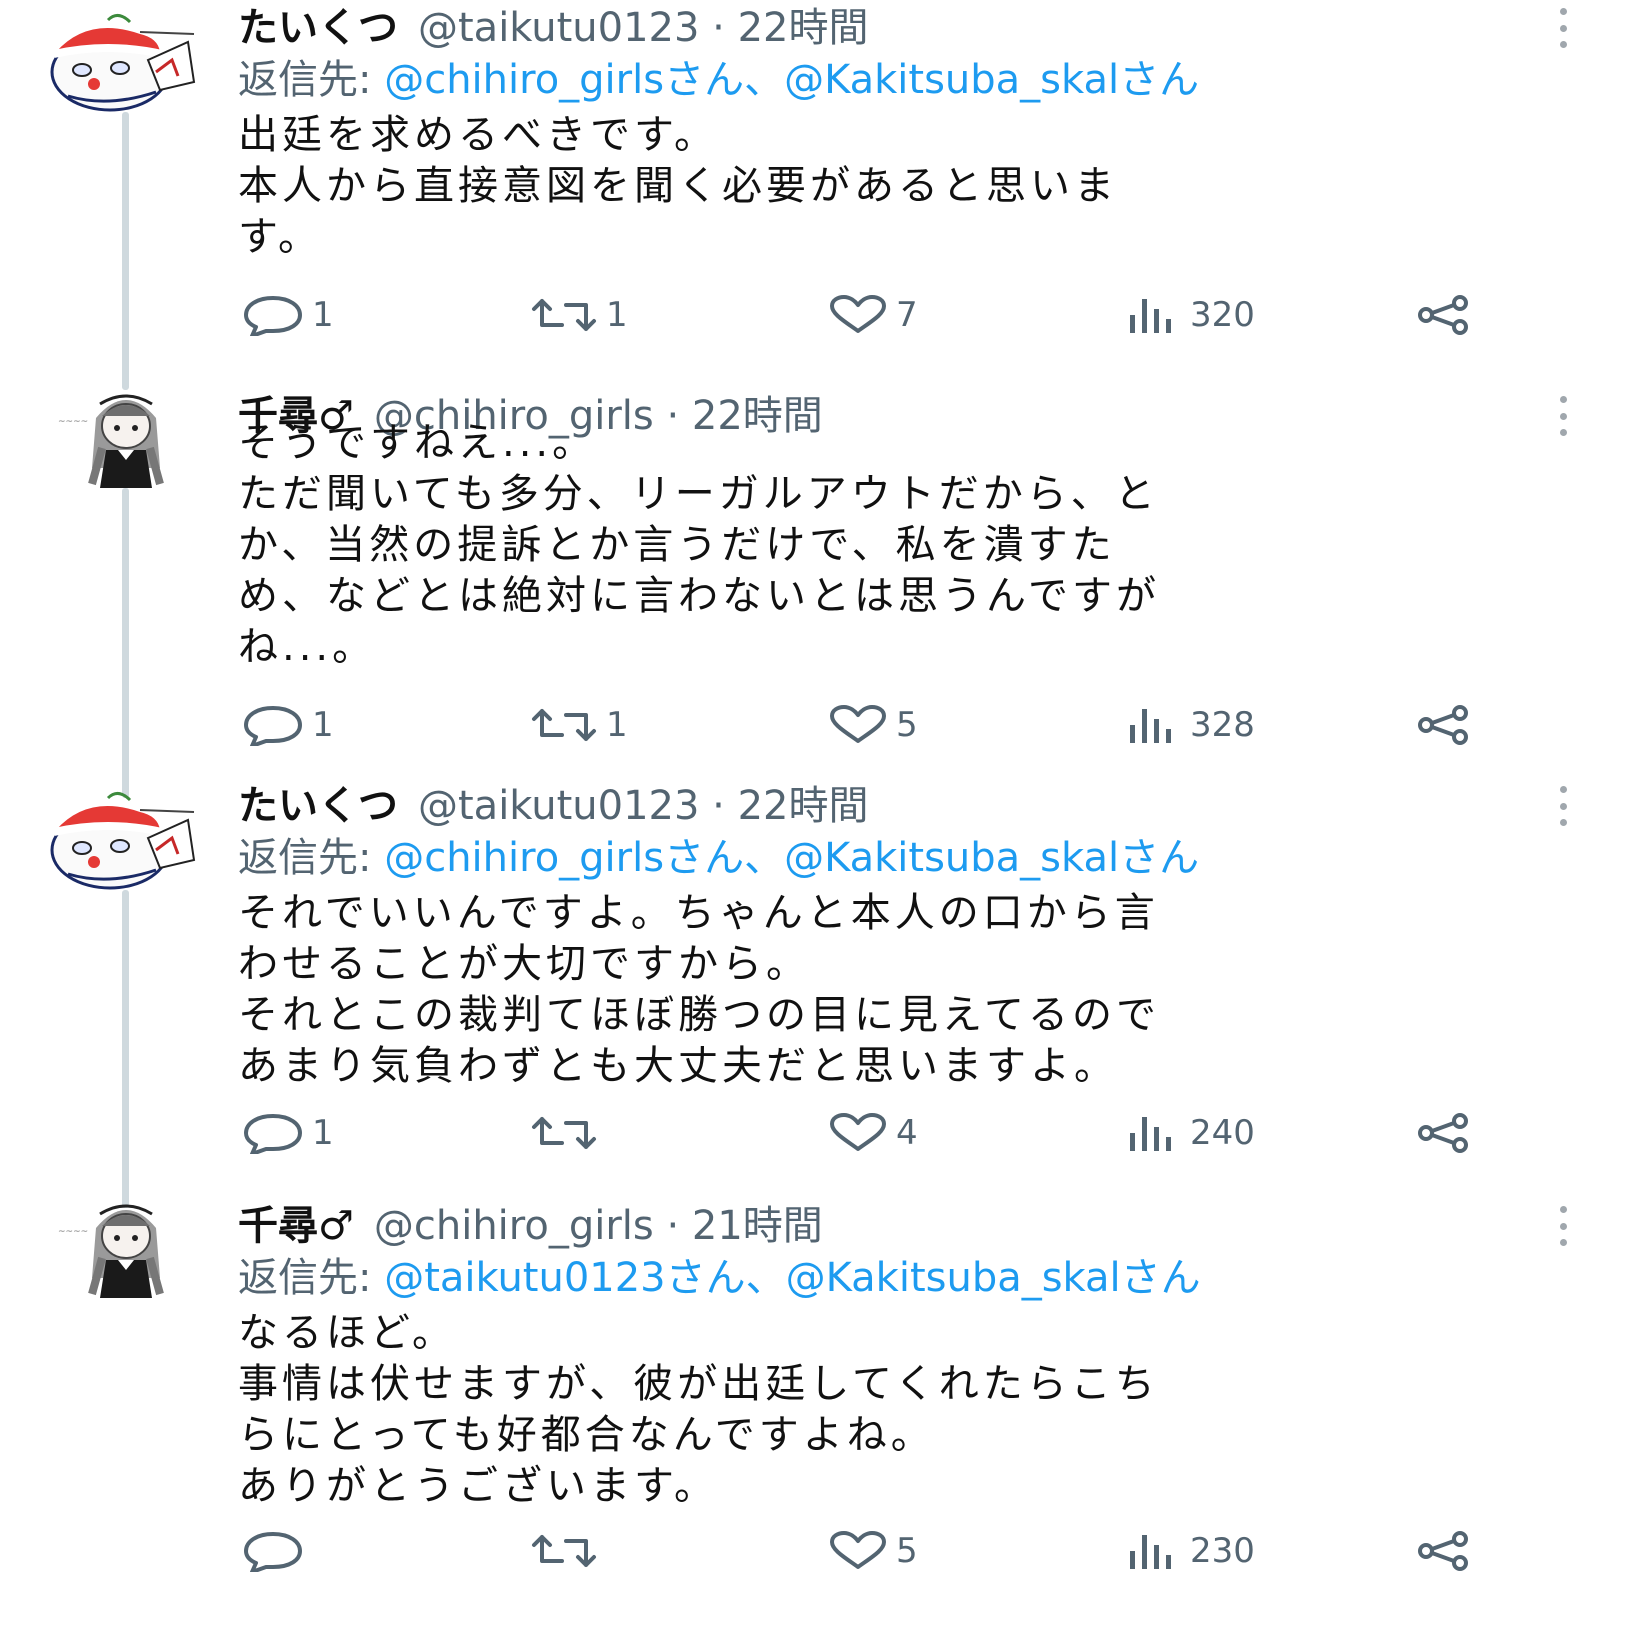  What do you see at coordinates (698, 494) in the screenshot?
I see `tweet-text-line: ただ聞いても多分、リーガルアウトだから、と` at bounding box center [698, 494].